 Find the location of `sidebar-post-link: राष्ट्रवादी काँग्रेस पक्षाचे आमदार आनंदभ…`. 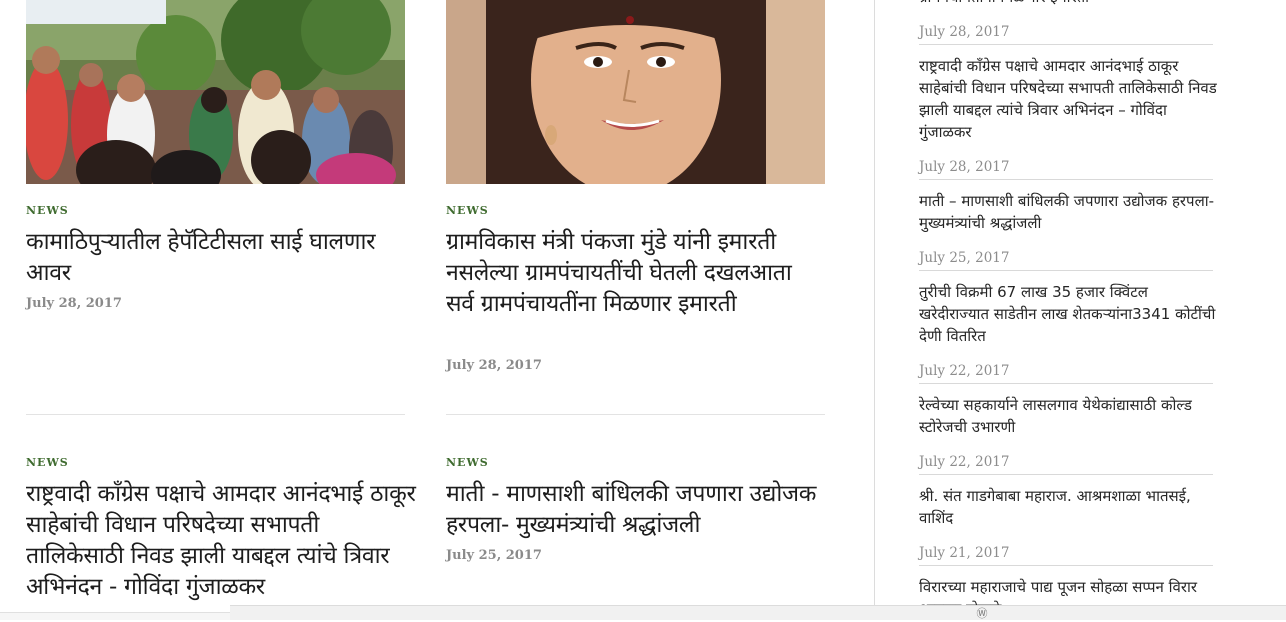

sidebar-post-link: राष्ट्रवादी काँग्रेस पक्षाचे आमदार आनंदभ… is located at coordinates (1069, 99).